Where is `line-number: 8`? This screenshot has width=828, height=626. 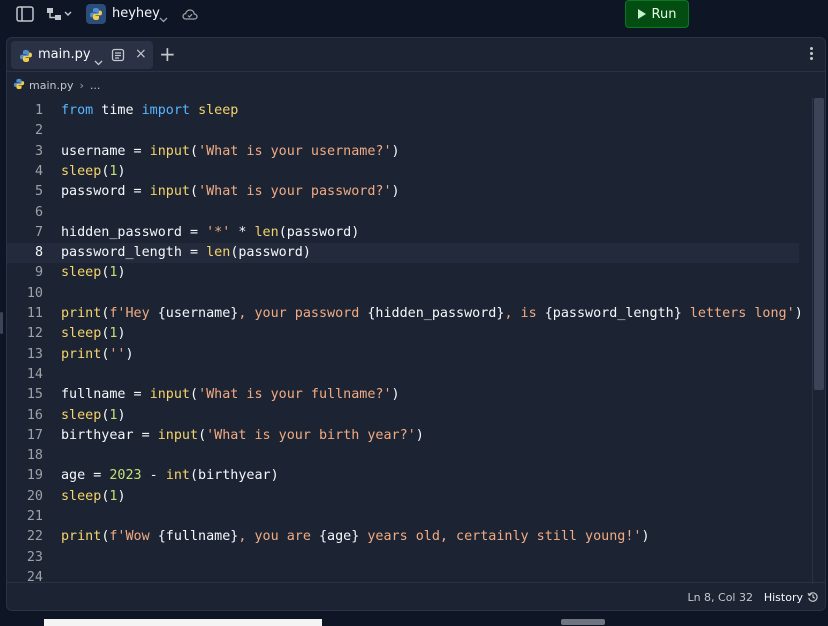 line-number: 8 is located at coordinates (38, 253).